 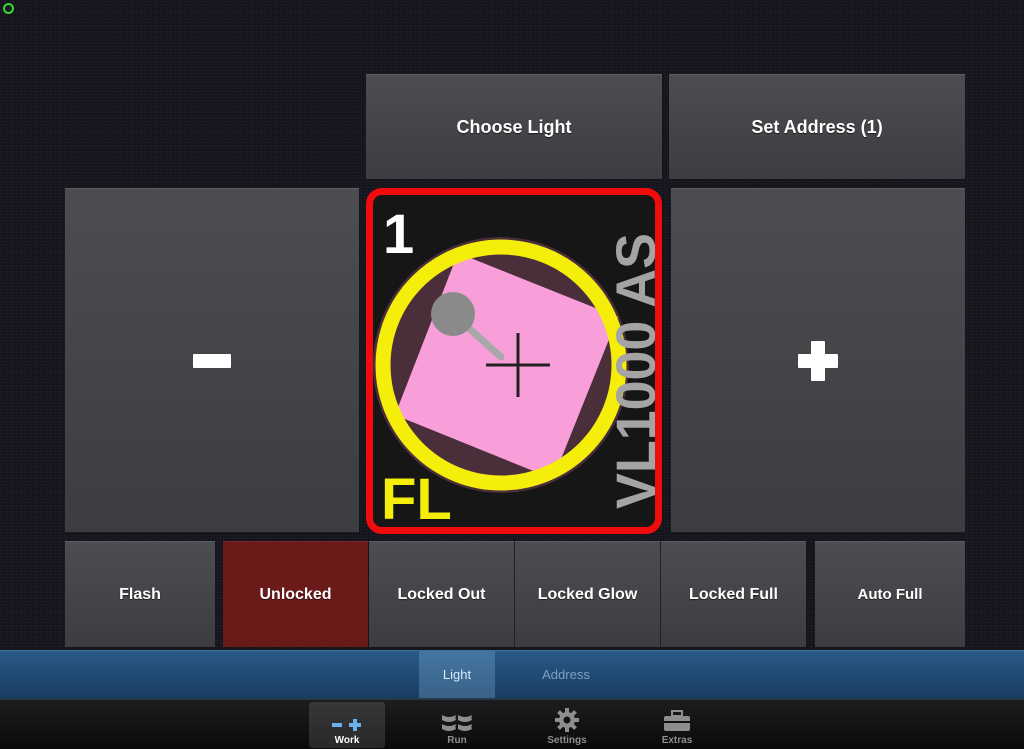 I want to click on tab-work: Work, so click(x=347, y=725).